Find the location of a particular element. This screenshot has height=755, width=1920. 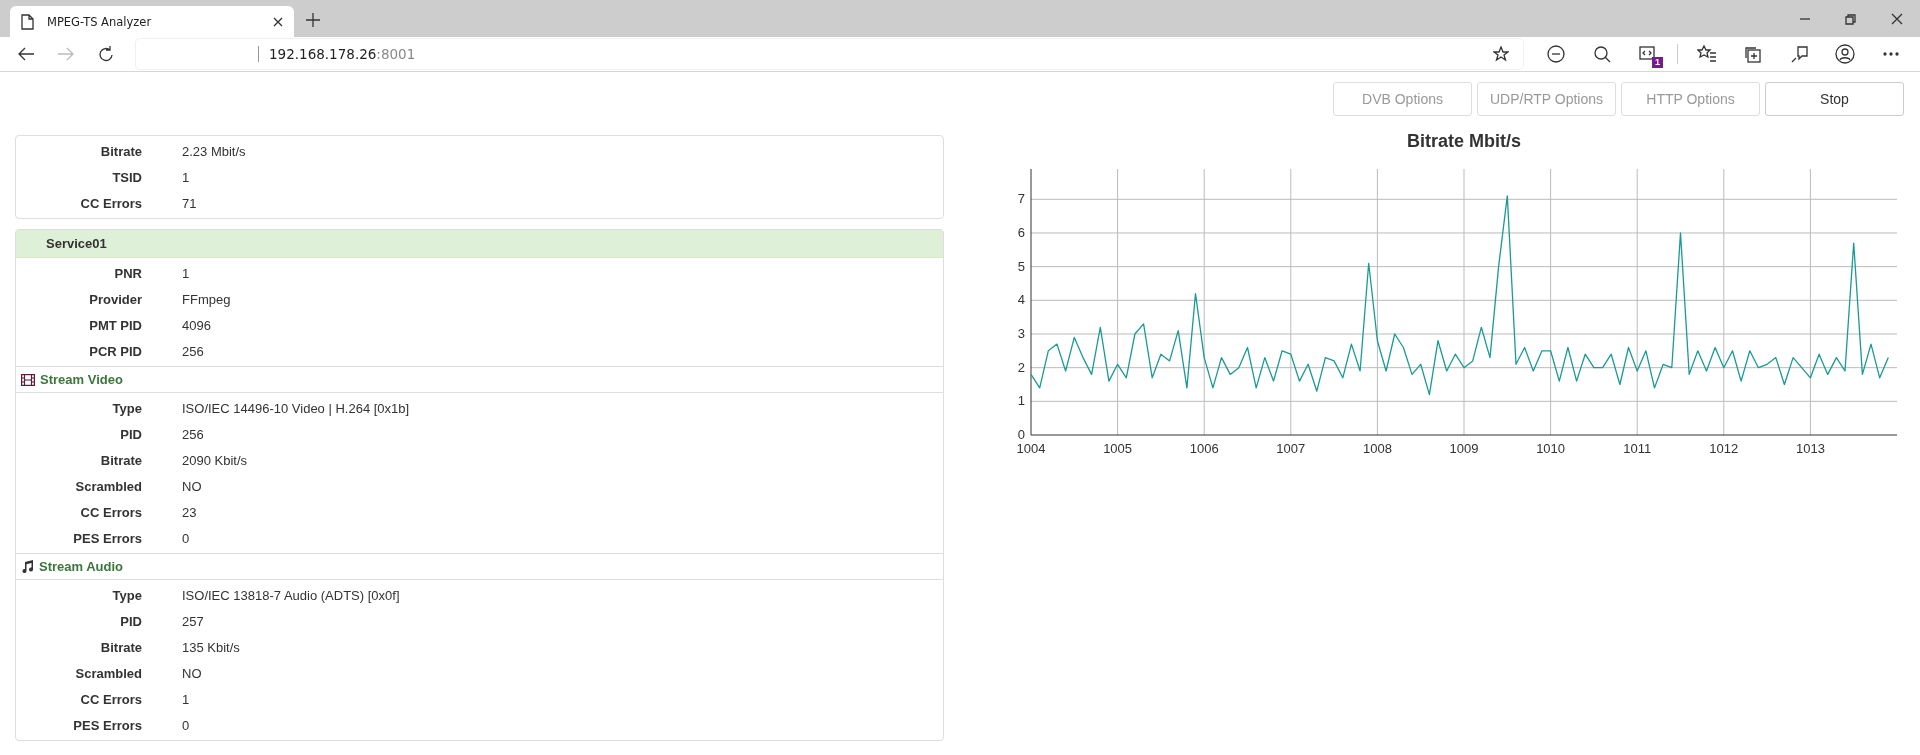

field-label: PMT PID is located at coordinates (115, 325).